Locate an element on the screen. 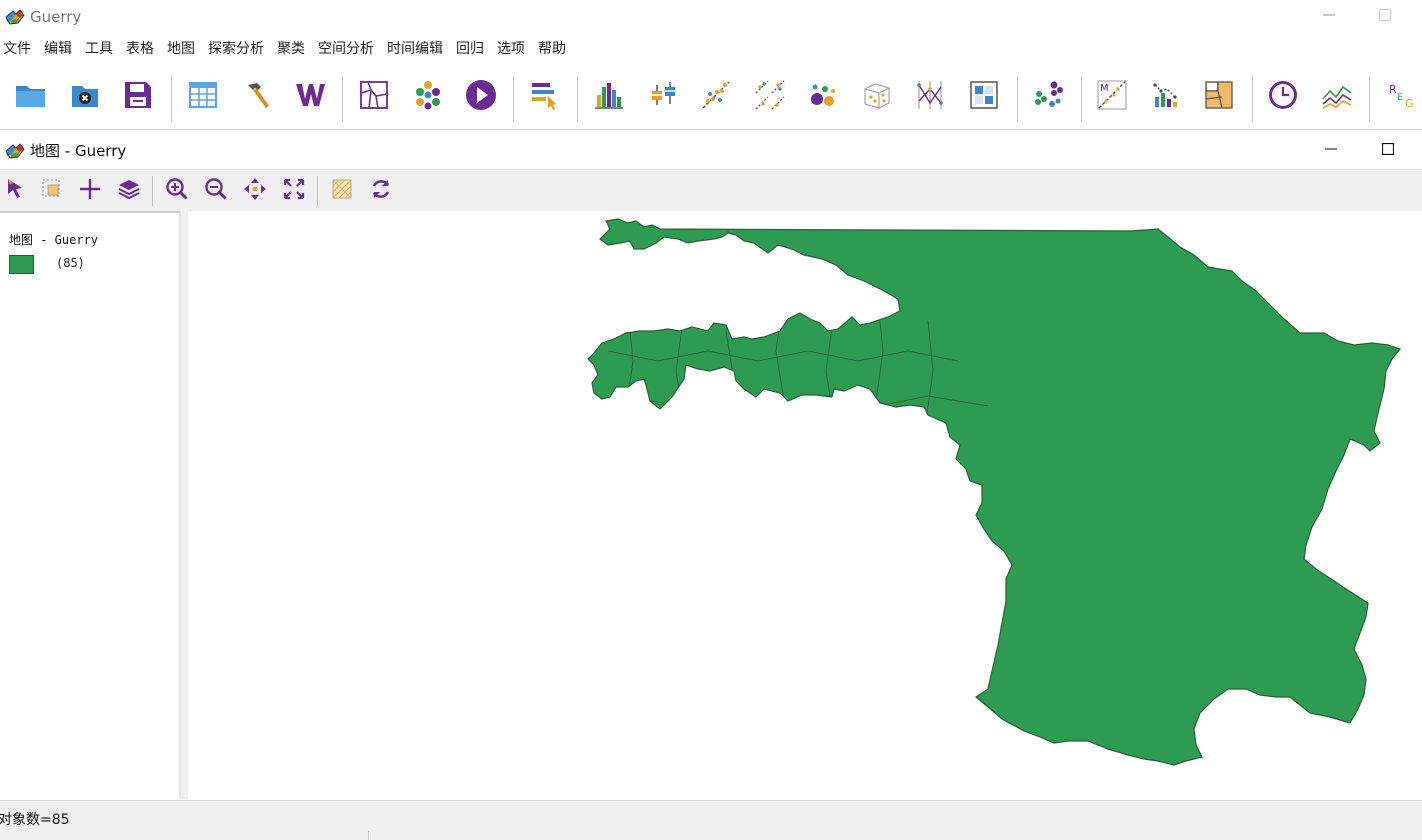 This screenshot has height=840, width=1422. box-plot-icon is located at coordinates (663, 97).